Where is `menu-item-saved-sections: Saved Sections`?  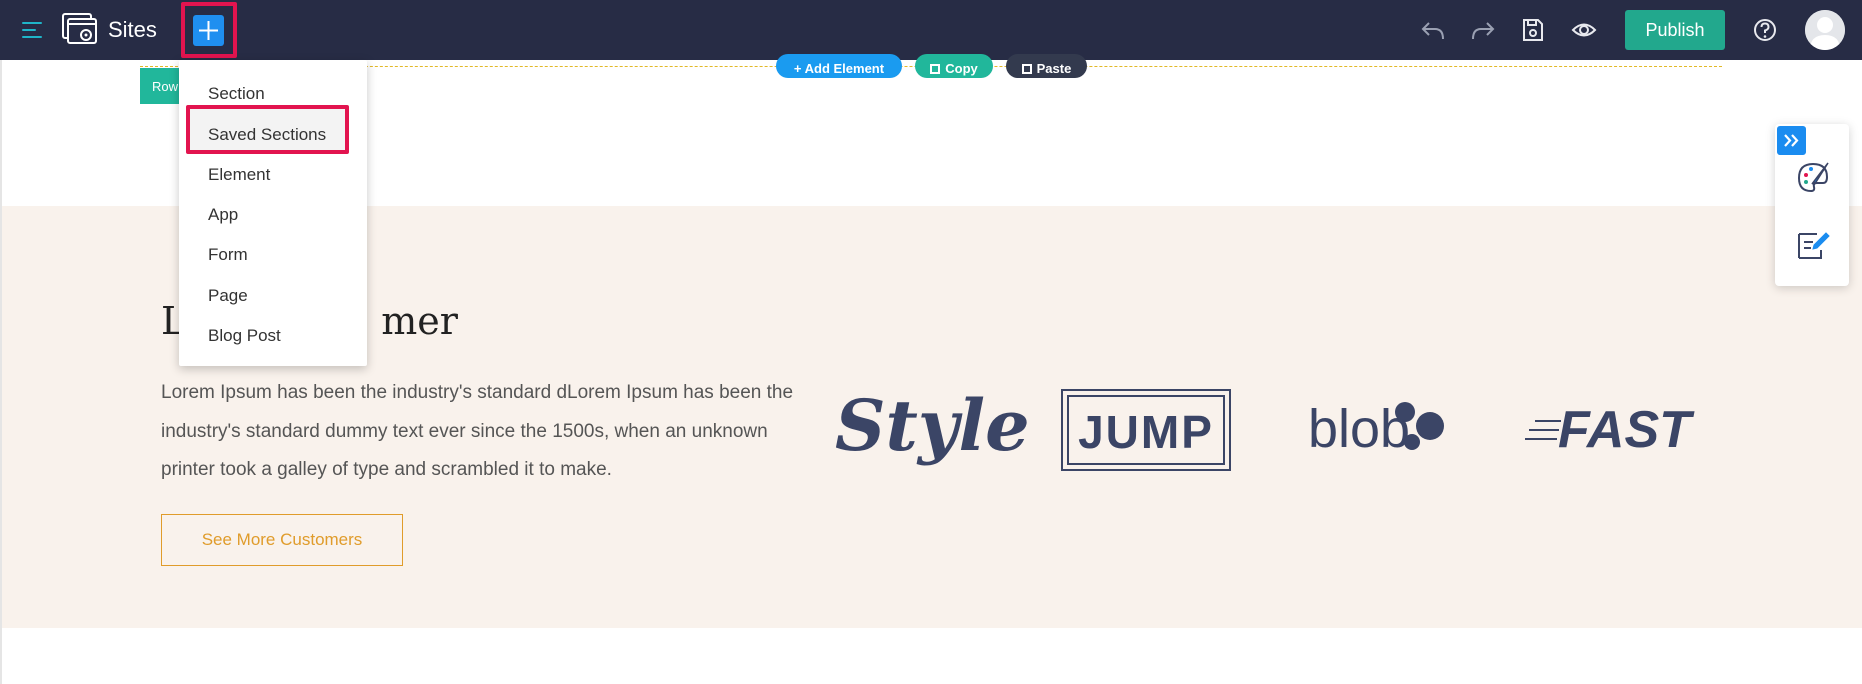
menu-item-saved-sections: Saved Sections is located at coordinates (273, 134).